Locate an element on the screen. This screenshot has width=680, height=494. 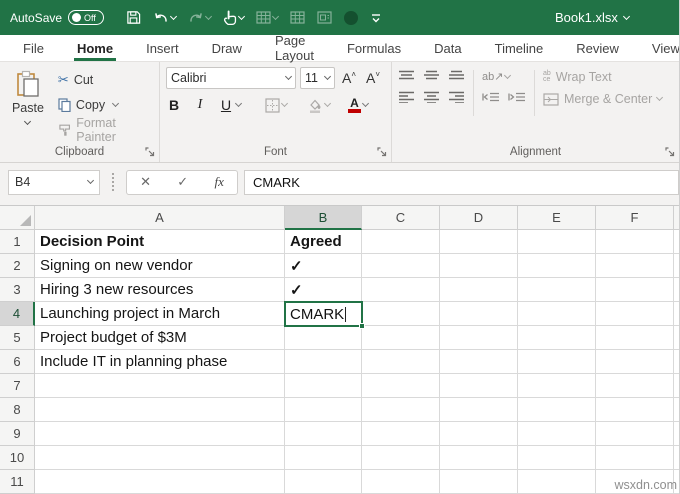
undo-dropdown-icon is located at coordinates (174, 16).